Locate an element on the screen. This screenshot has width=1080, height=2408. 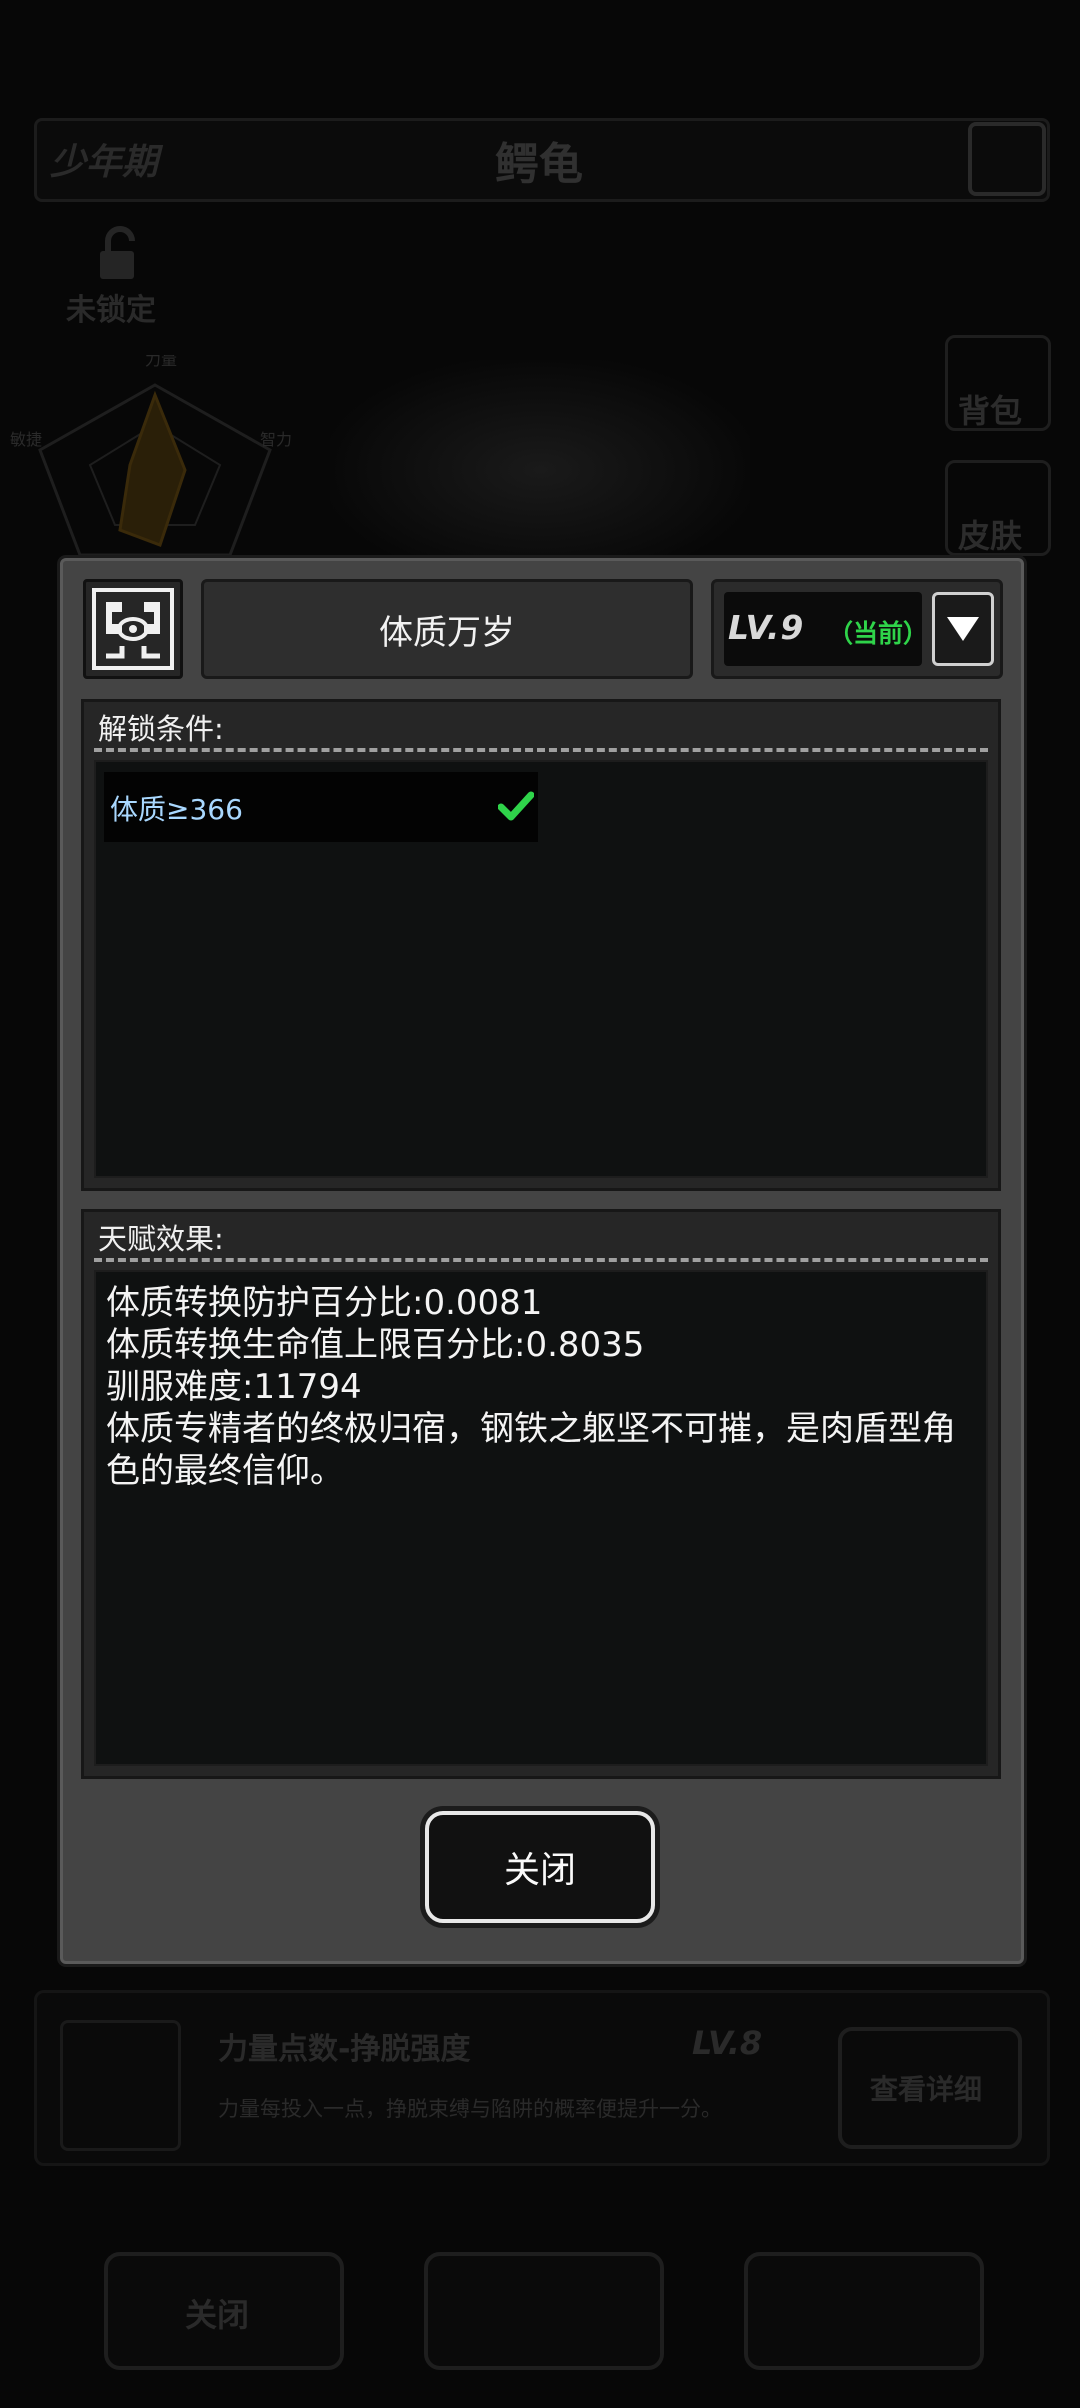
skin-button: 皮肤 is located at coordinates (998, 508).